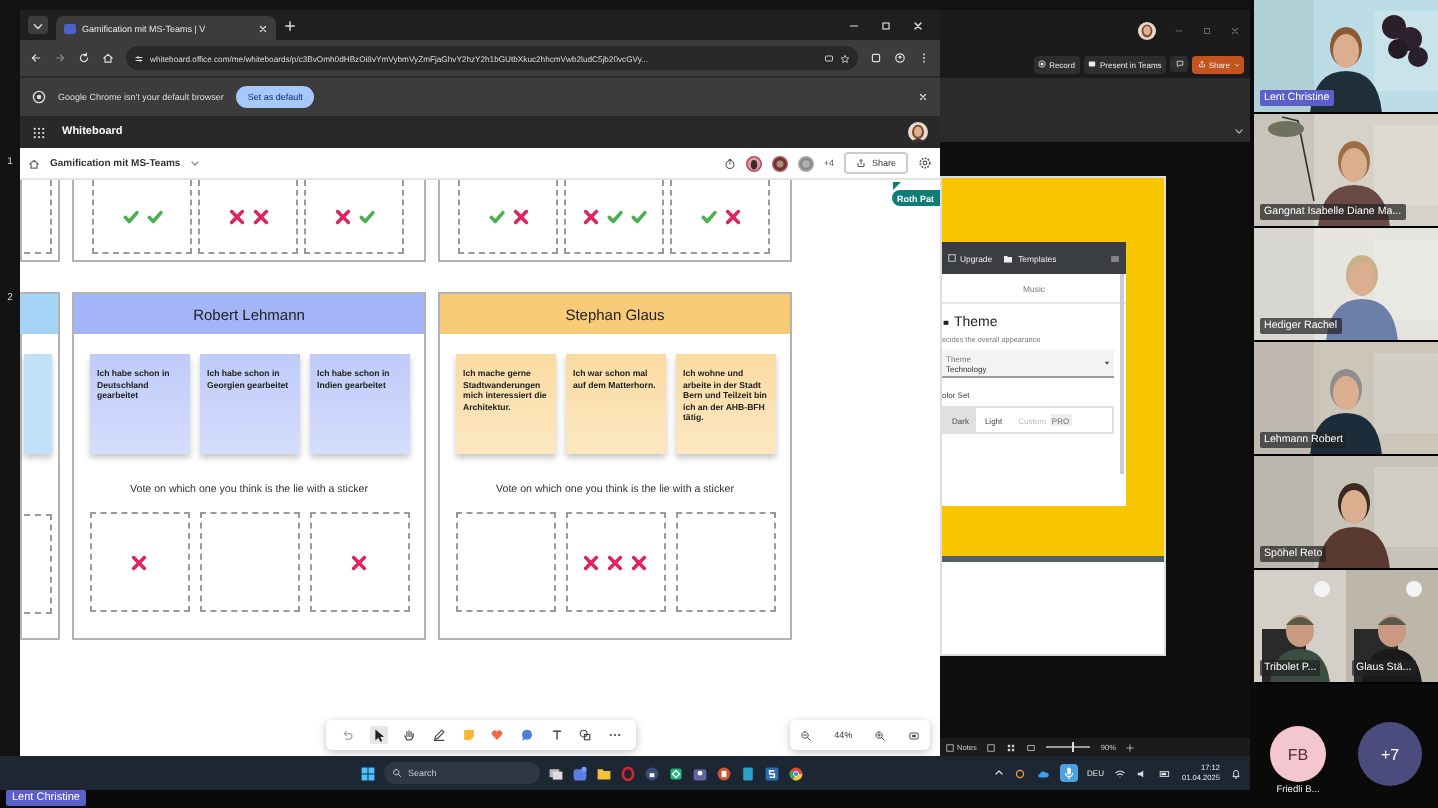 The width and height of the screenshot is (1438, 808). Describe the element at coordinates (879, 735) in the screenshot. I see `zoom-in-icon` at that location.